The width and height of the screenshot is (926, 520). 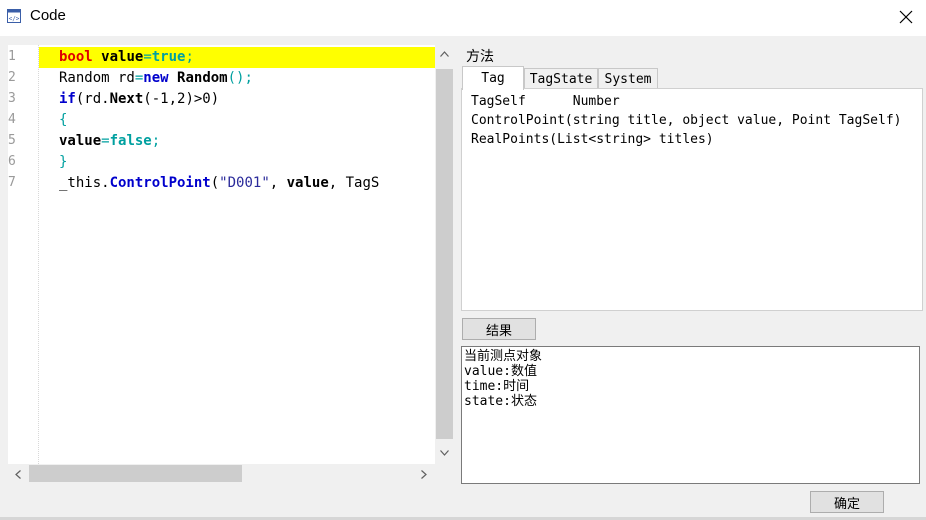 What do you see at coordinates (76, 57) in the screenshot?
I see `code-token: bool` at bounding box center [76, 57].